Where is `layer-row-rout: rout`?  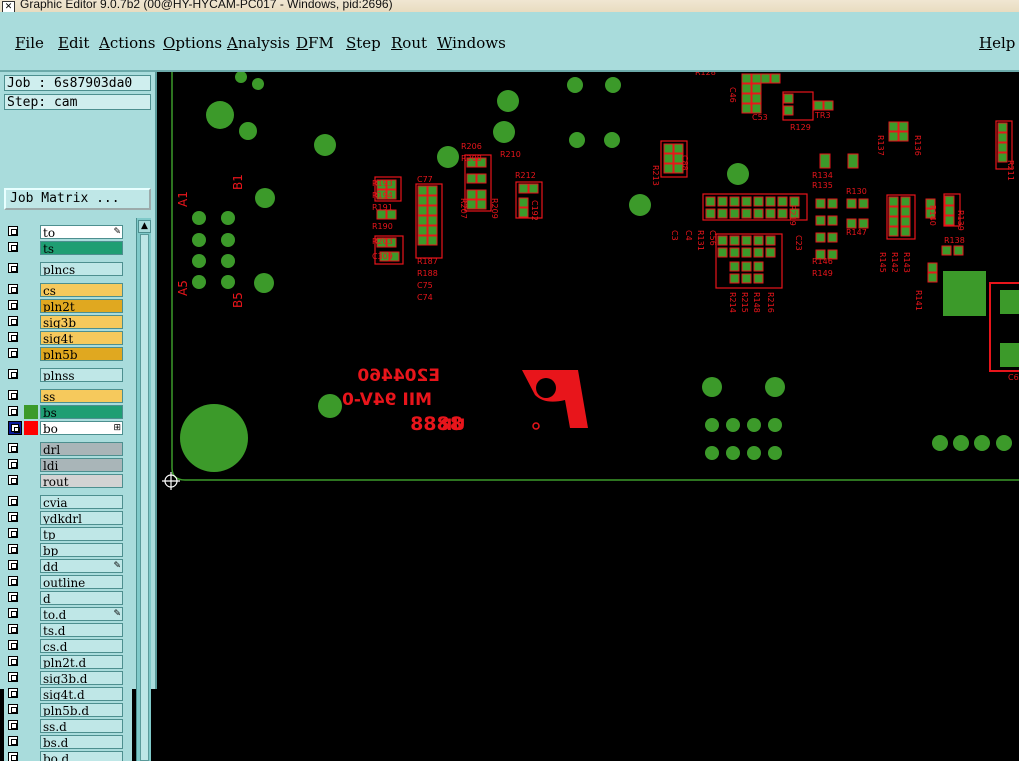 layer-row-rout: rout is located at coordinates (68, 481).